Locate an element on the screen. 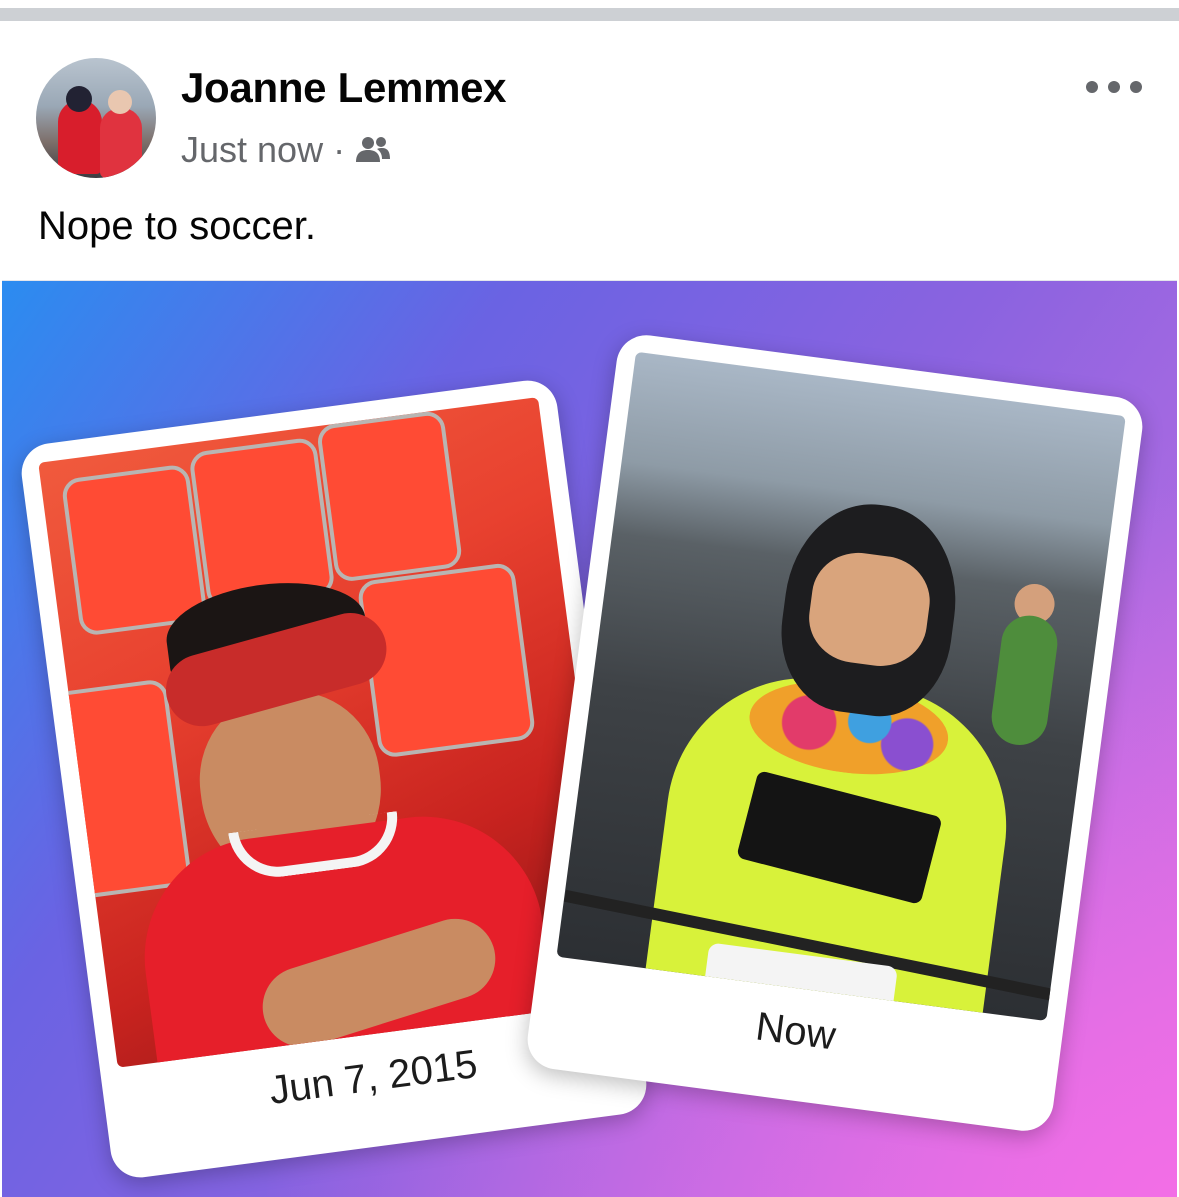 The image size is (1179, 1197). post-text: Nope to soccer. is located at coordinates (177, 226).